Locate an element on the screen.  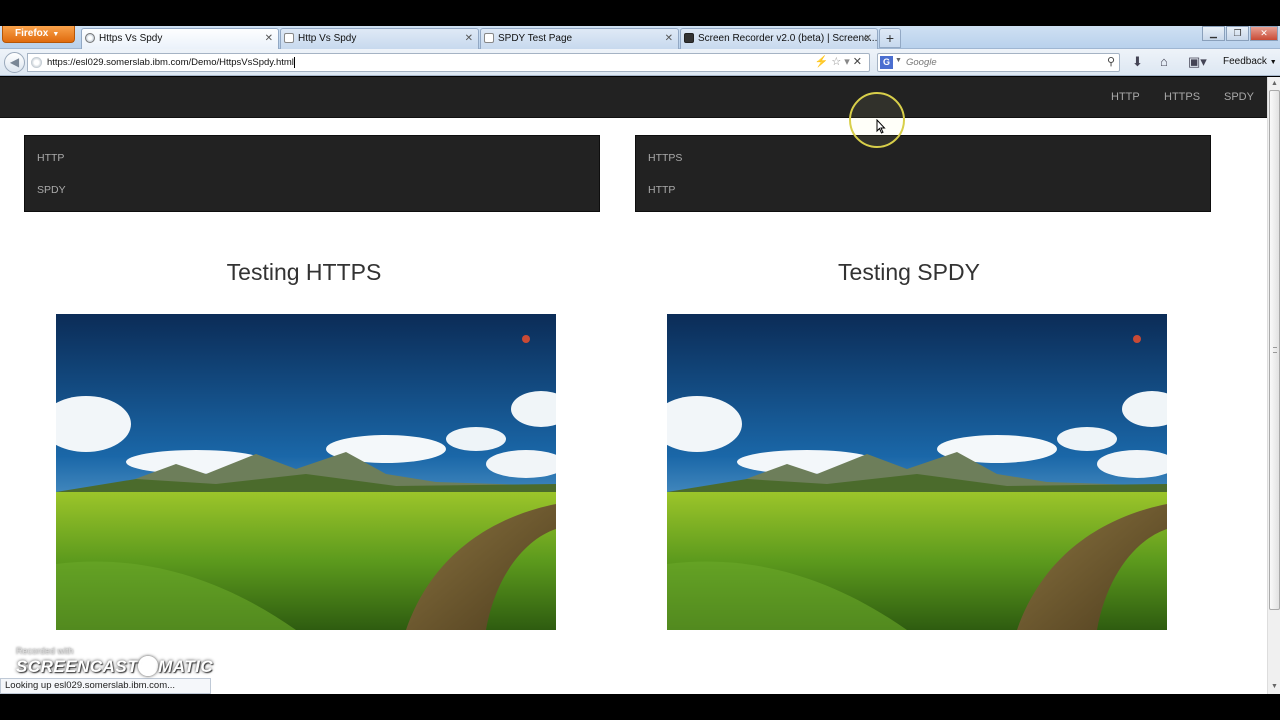
loading-globe-icon is located at coordinates (90, 38).